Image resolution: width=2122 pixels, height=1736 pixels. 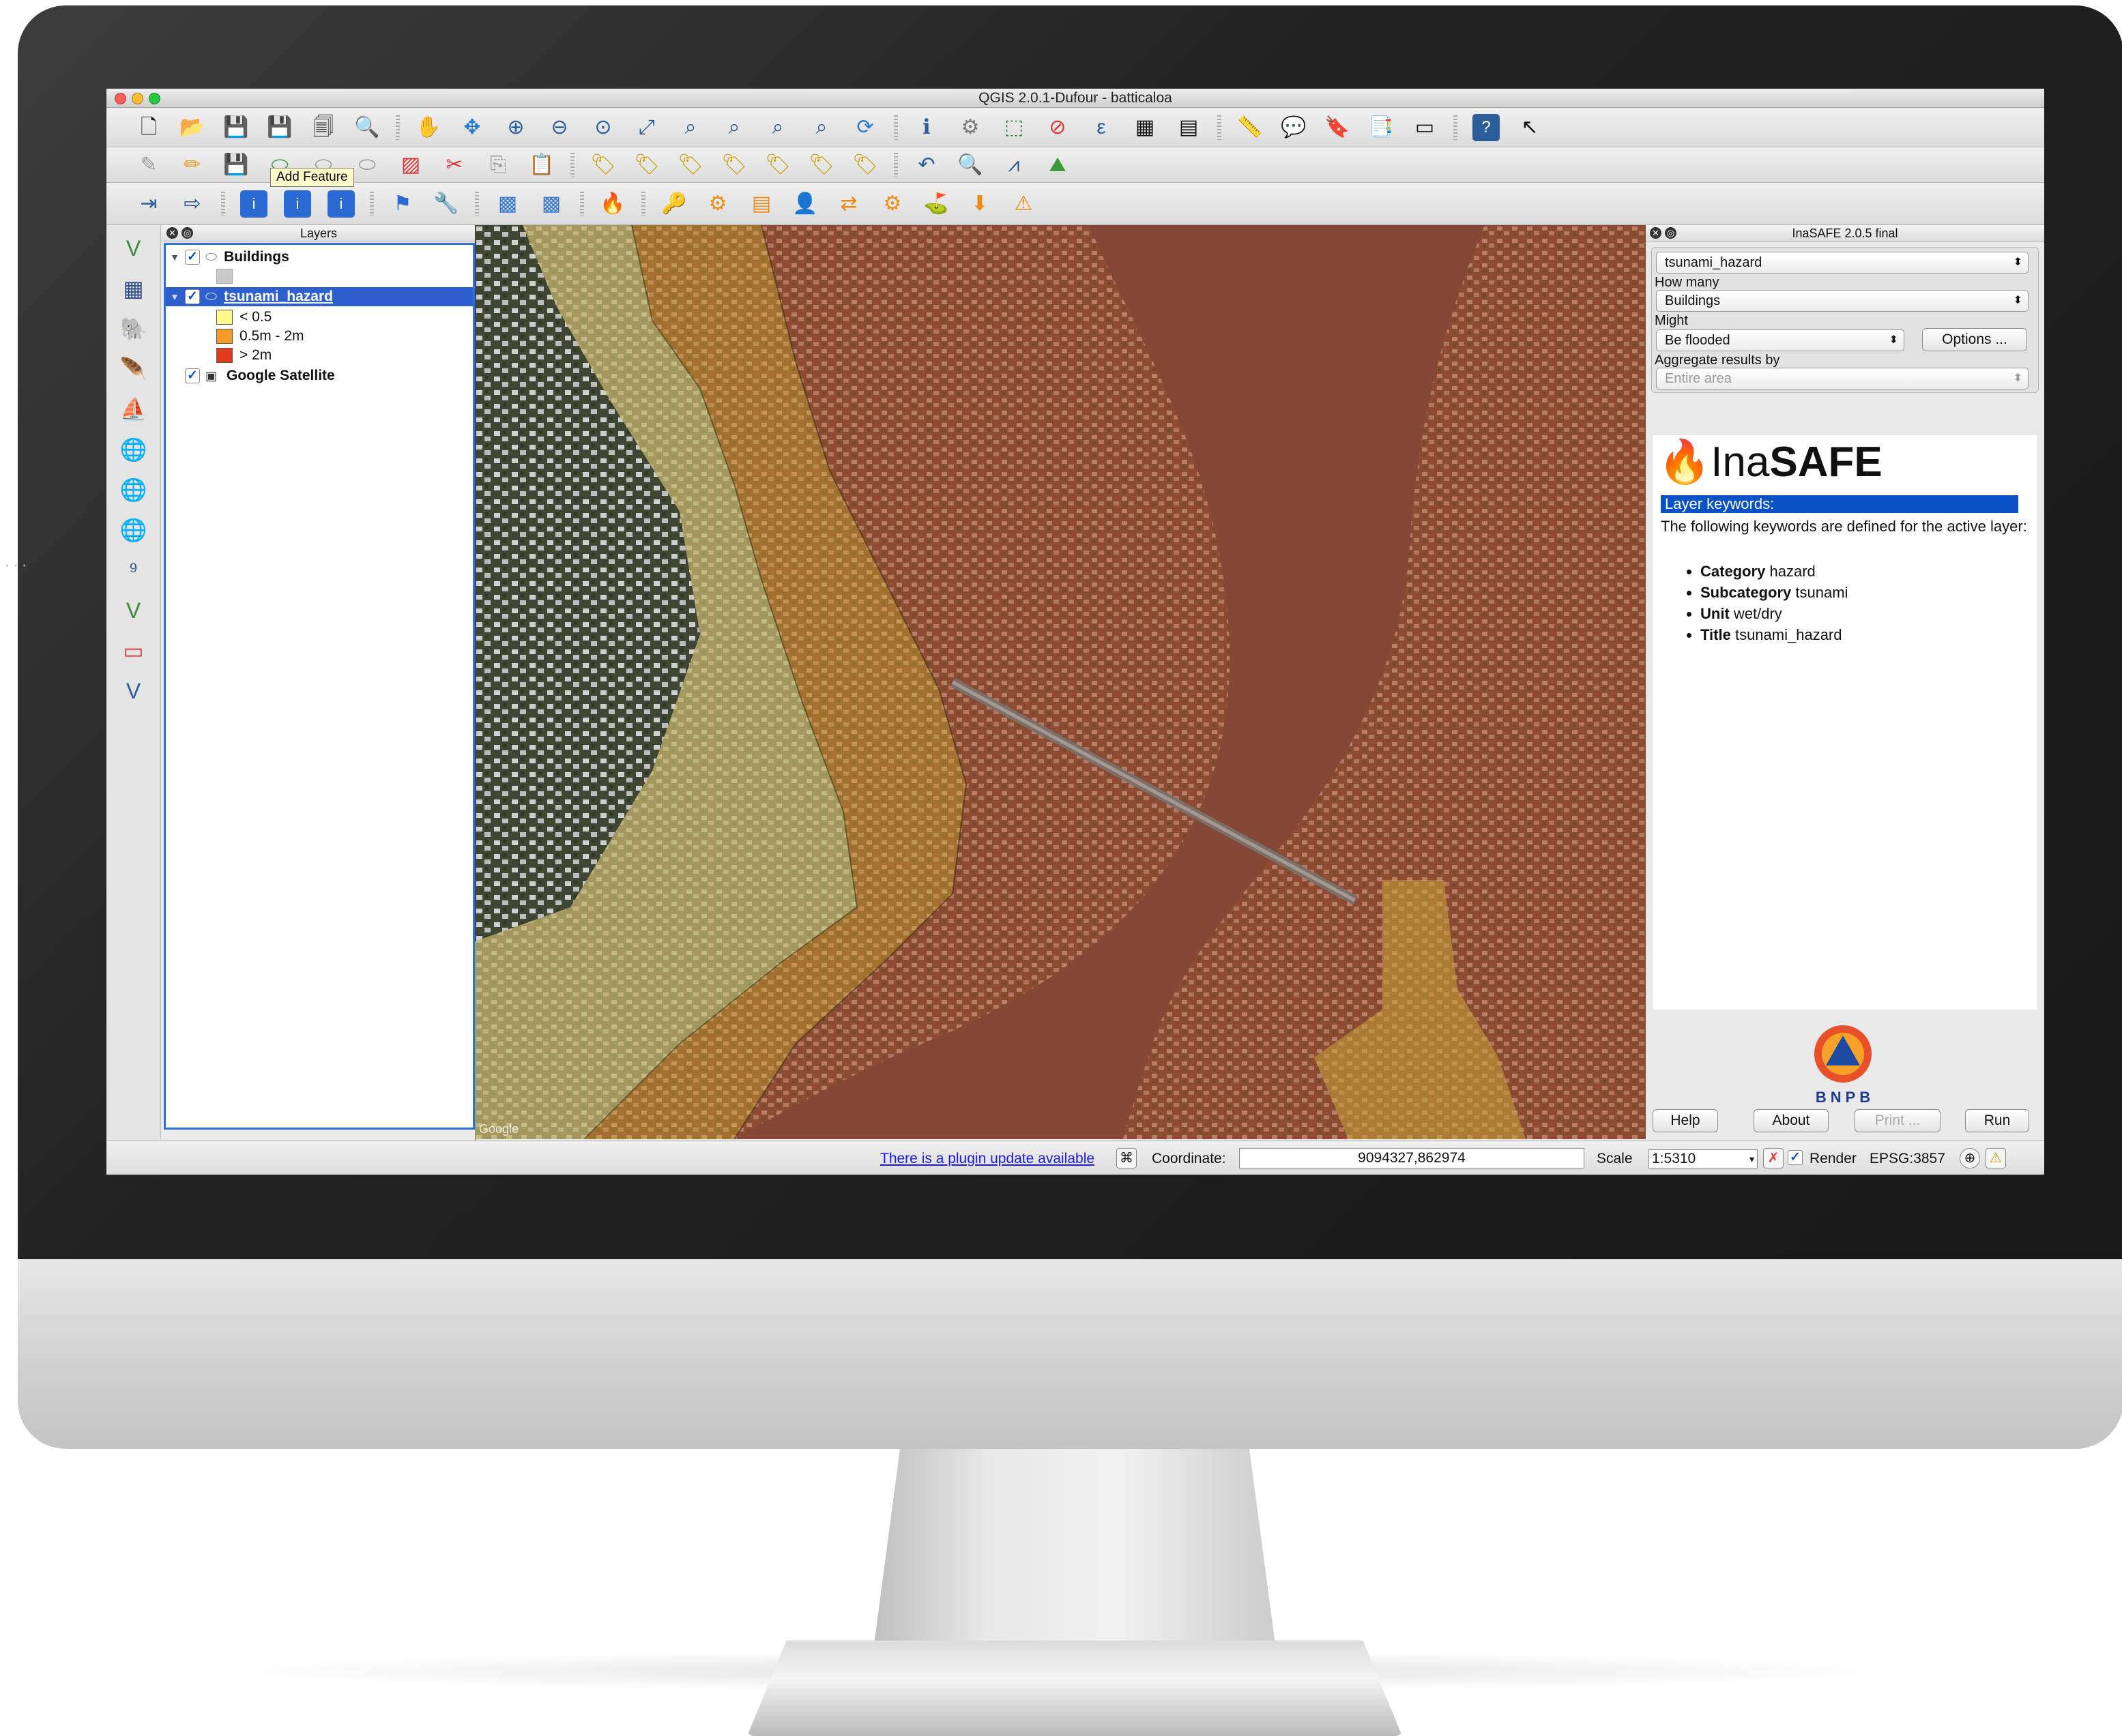 What do you see at coordinates (1057, 128) in the screenshot?
I see `deselect-icon: ⊘` at bounding box center [1057, 128].